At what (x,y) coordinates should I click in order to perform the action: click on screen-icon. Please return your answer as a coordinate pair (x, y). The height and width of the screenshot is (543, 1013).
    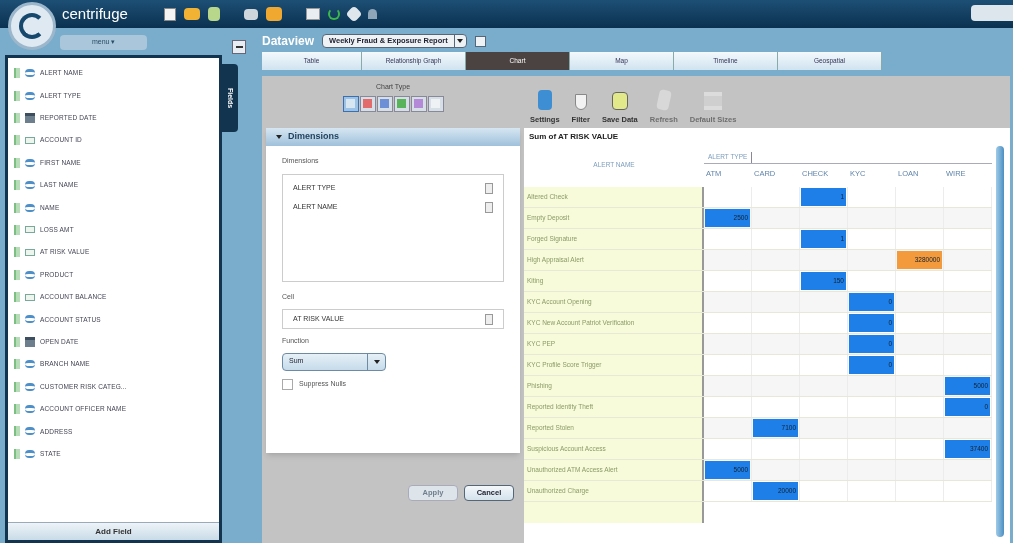
    Looking at the image, I should click on (312, 14).